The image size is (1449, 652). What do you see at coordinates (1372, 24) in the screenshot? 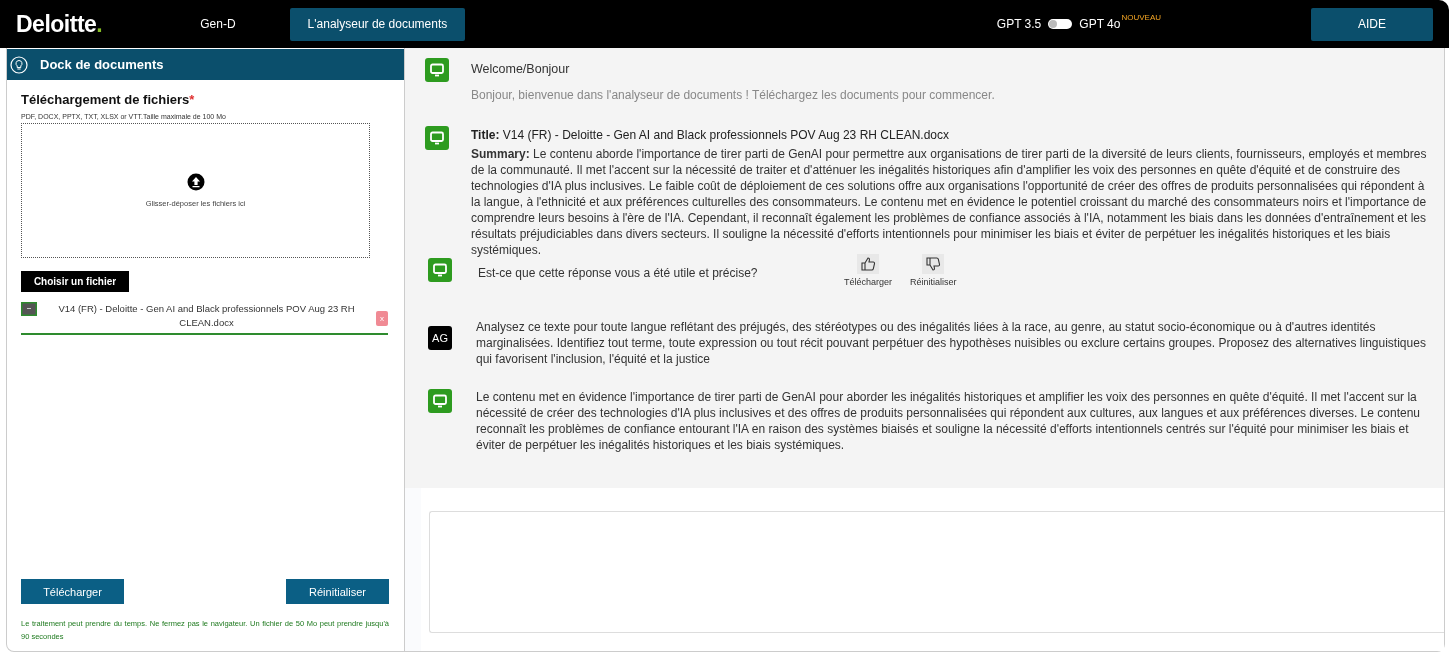
I see `help-button: AIDE` at bounding box center [1372, 24].